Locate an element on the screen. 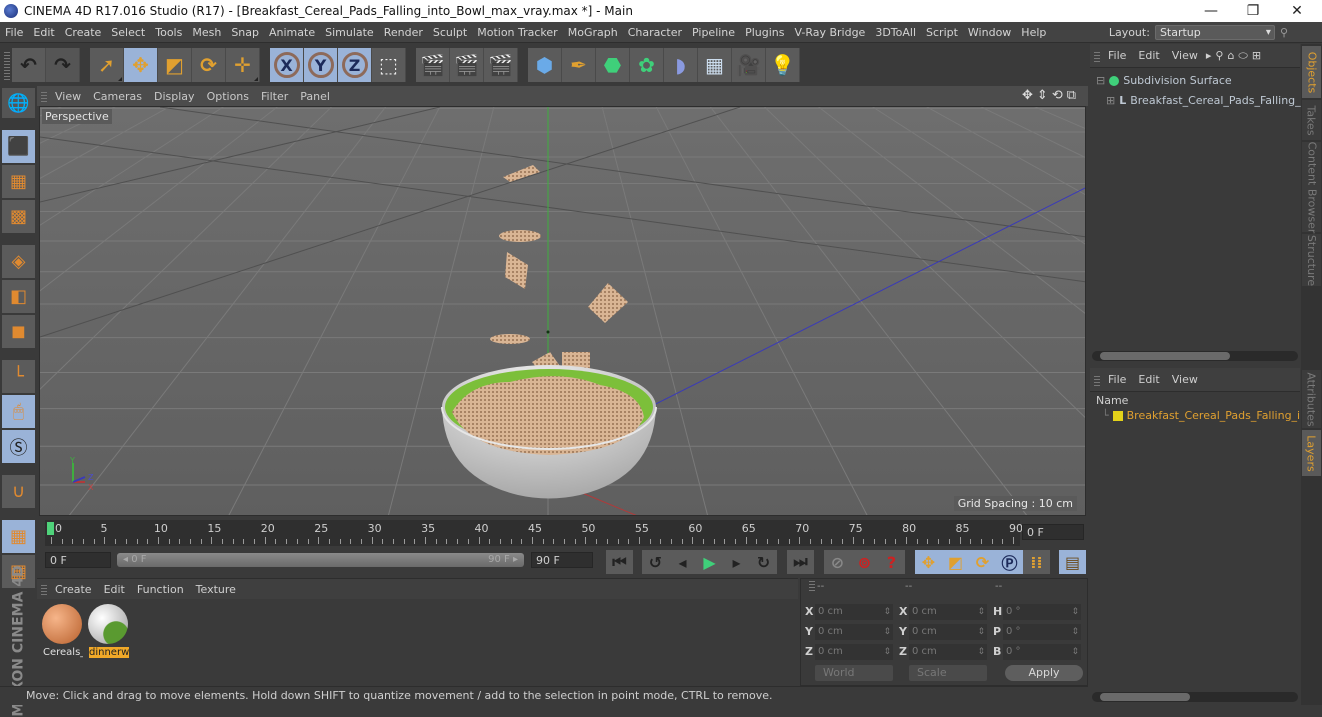 The image size is (1322, 717). layers-menu-edit: Edit is located at coordinates (1148, 379).